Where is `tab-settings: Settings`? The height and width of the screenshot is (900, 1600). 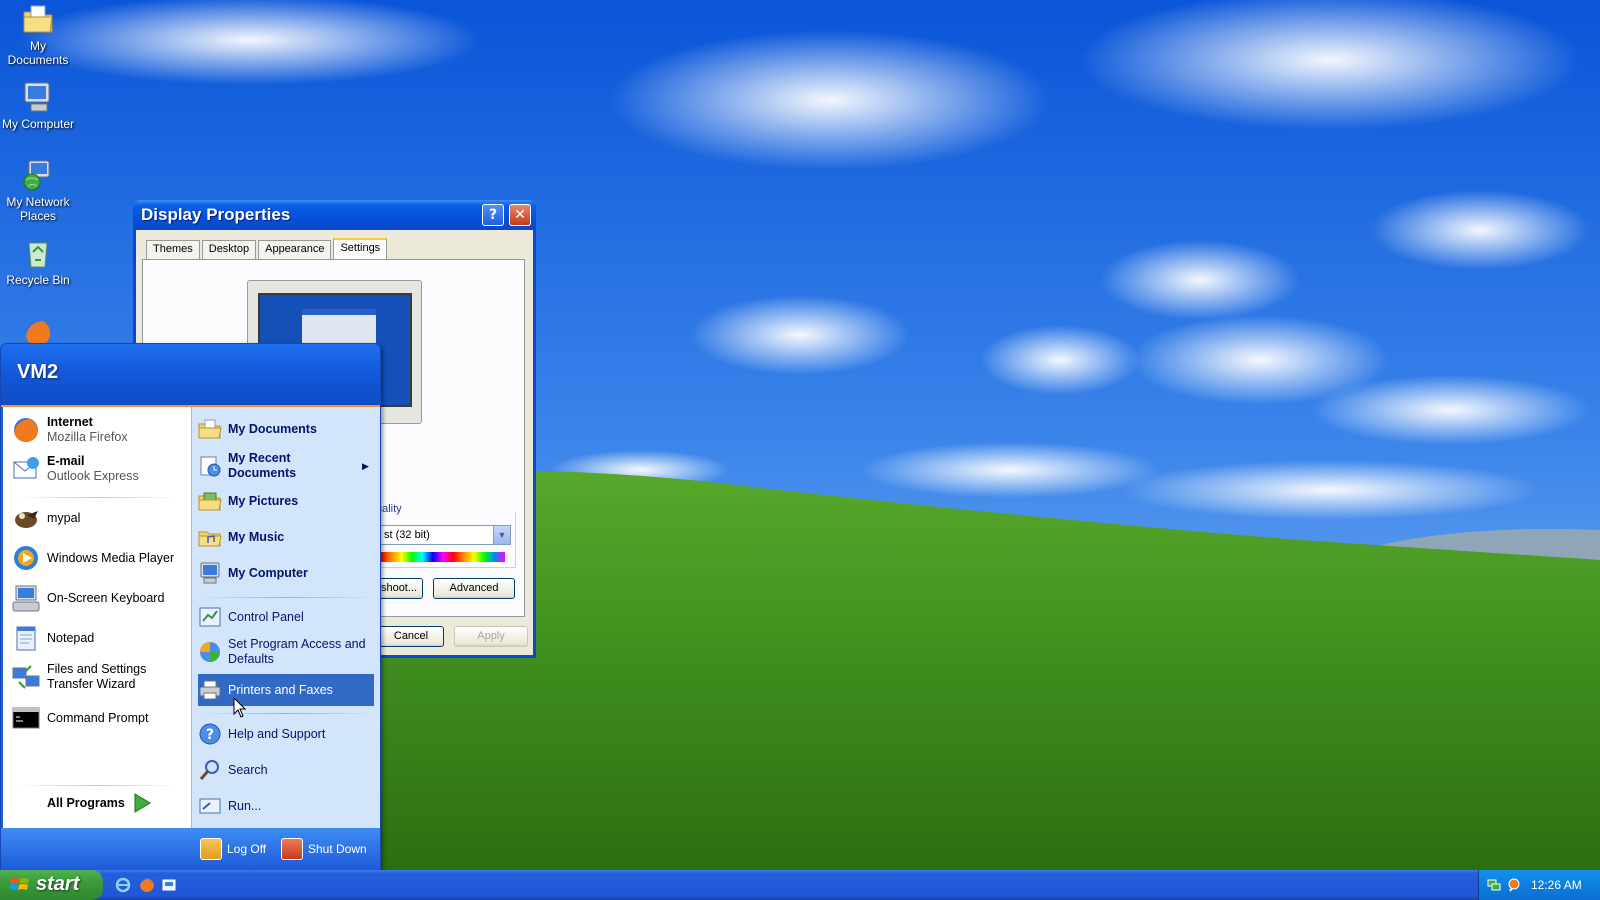 tab-settings: Settings is located at coordinates (360, 248).